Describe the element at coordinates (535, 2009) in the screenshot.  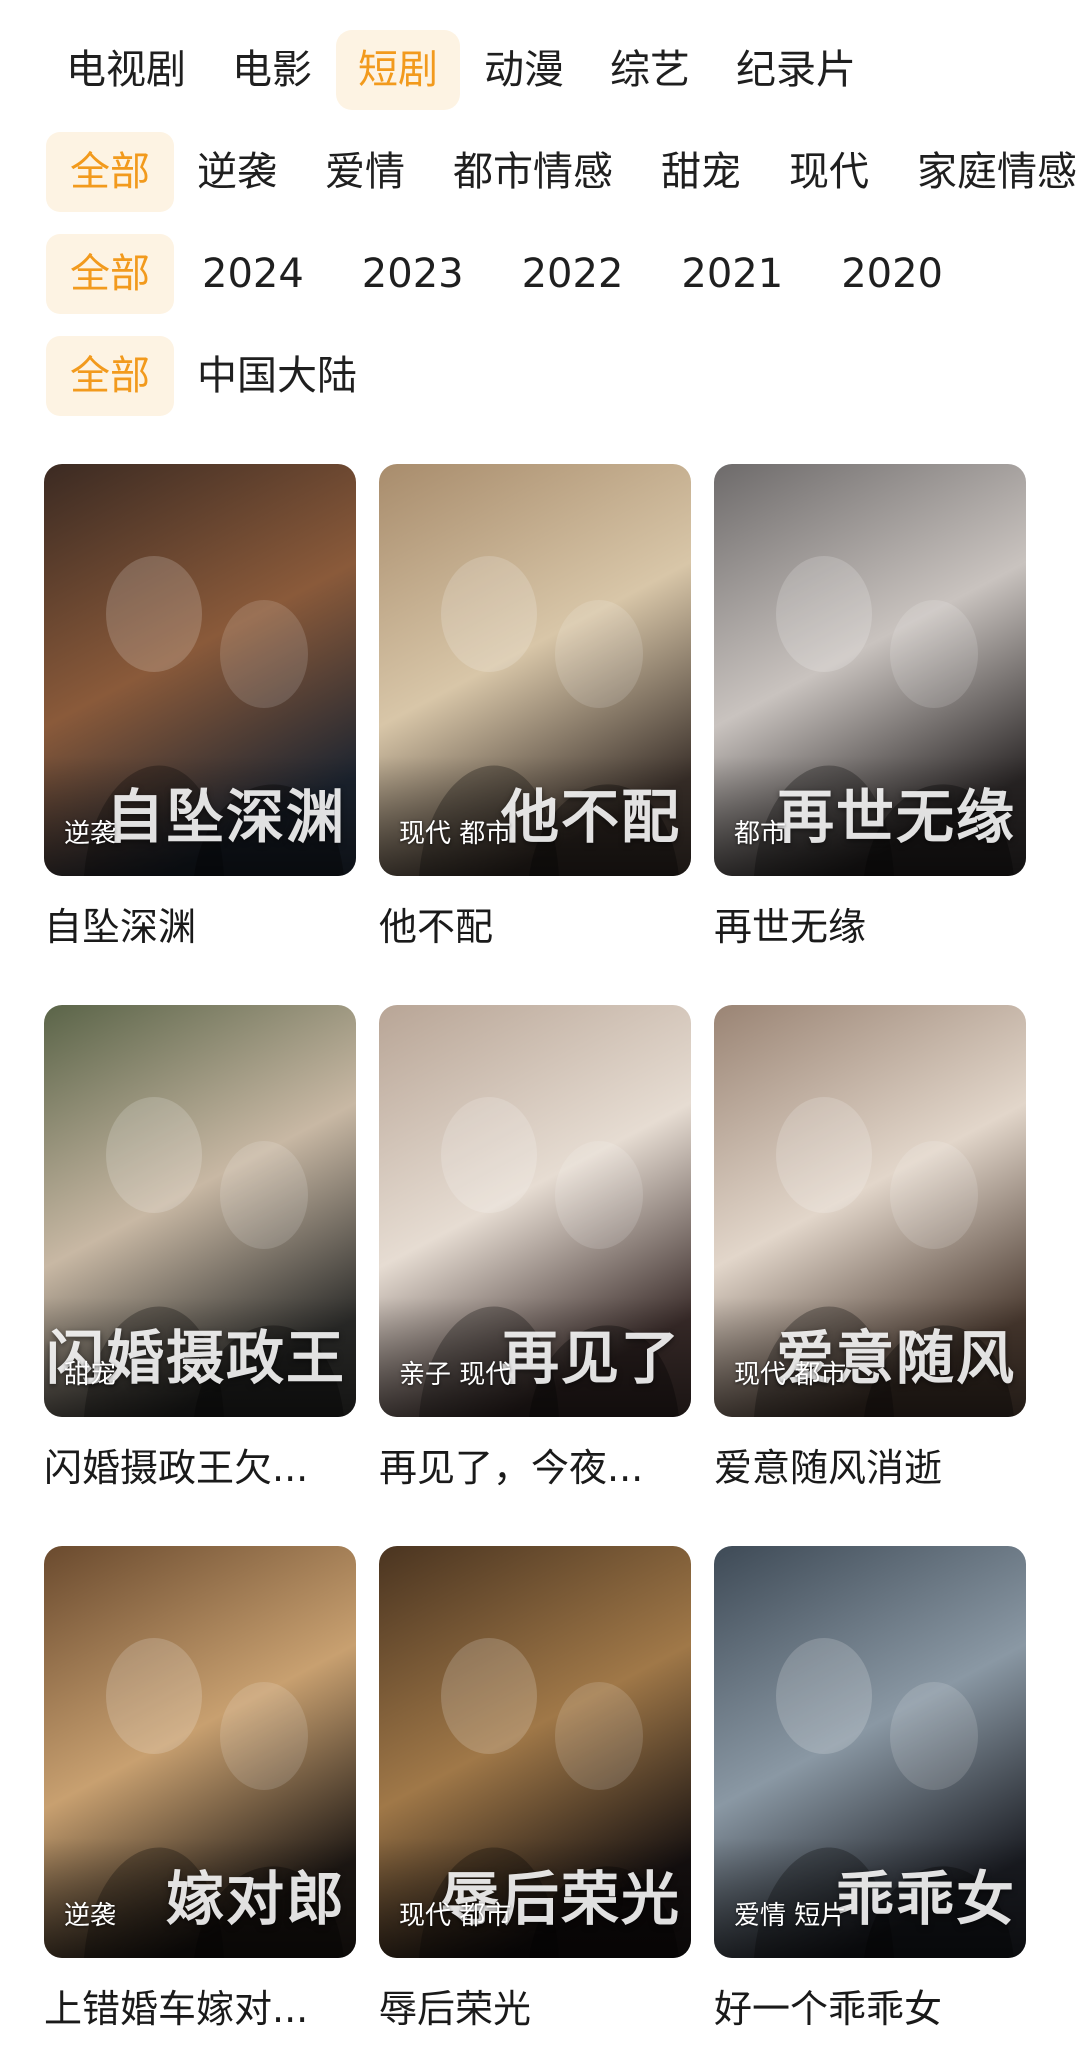
I see `drama-title: 辱后荣光` at that location.